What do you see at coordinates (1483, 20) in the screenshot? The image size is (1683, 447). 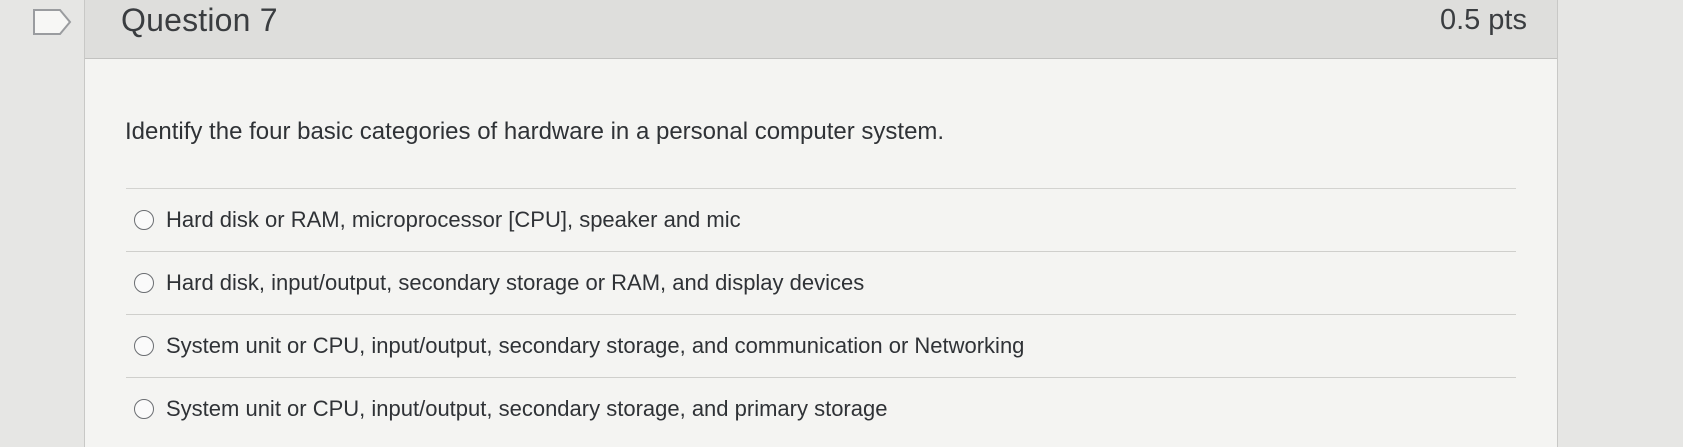 I see `question-points: 0.5 pts` at bounding box center [1483, 20].